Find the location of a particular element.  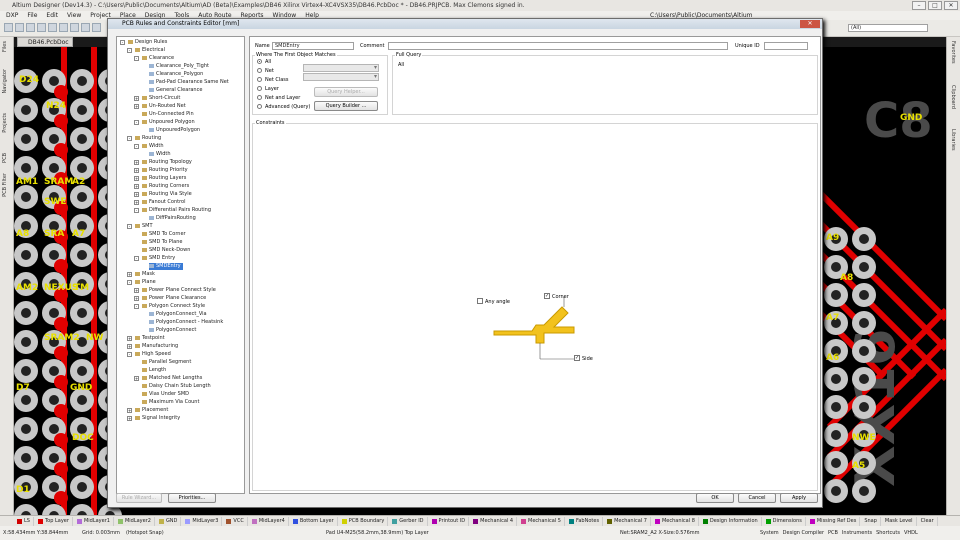

option-radio-all is located at coordinates (259, 61).